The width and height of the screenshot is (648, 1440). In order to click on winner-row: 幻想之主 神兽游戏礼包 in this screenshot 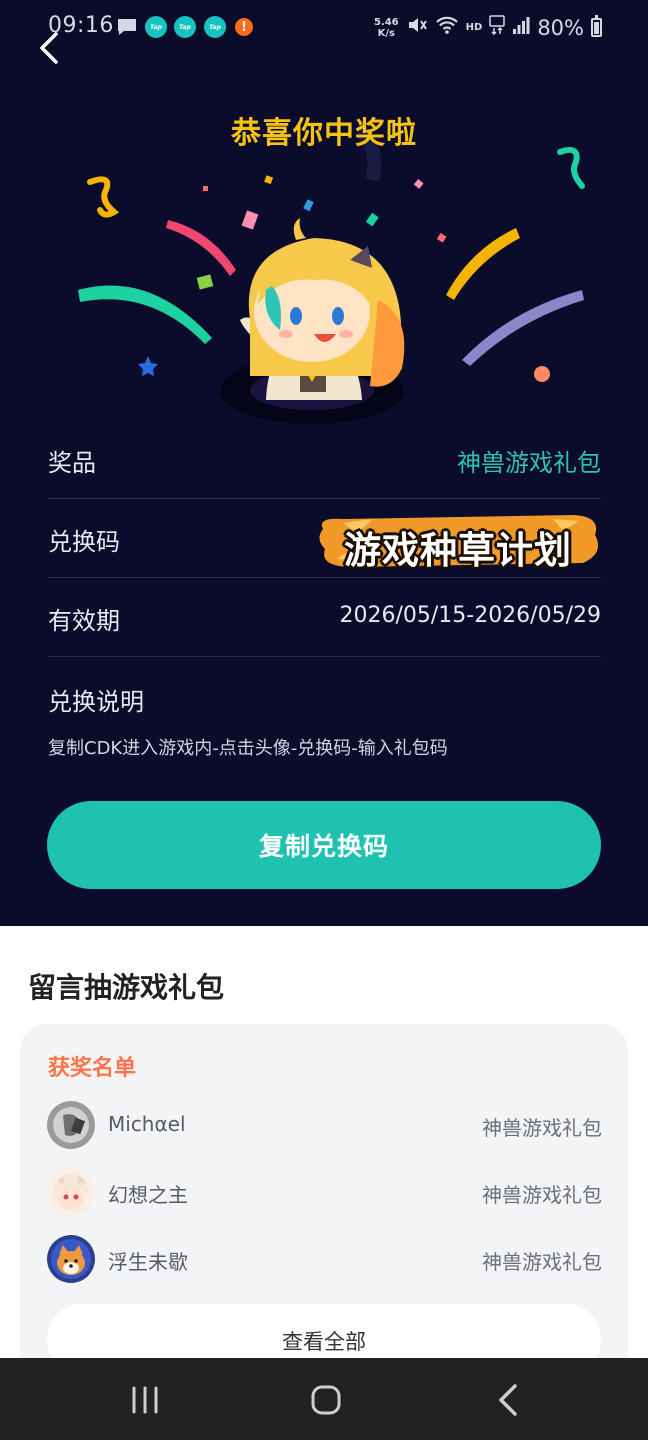, I will do `click(324, 1194)`.